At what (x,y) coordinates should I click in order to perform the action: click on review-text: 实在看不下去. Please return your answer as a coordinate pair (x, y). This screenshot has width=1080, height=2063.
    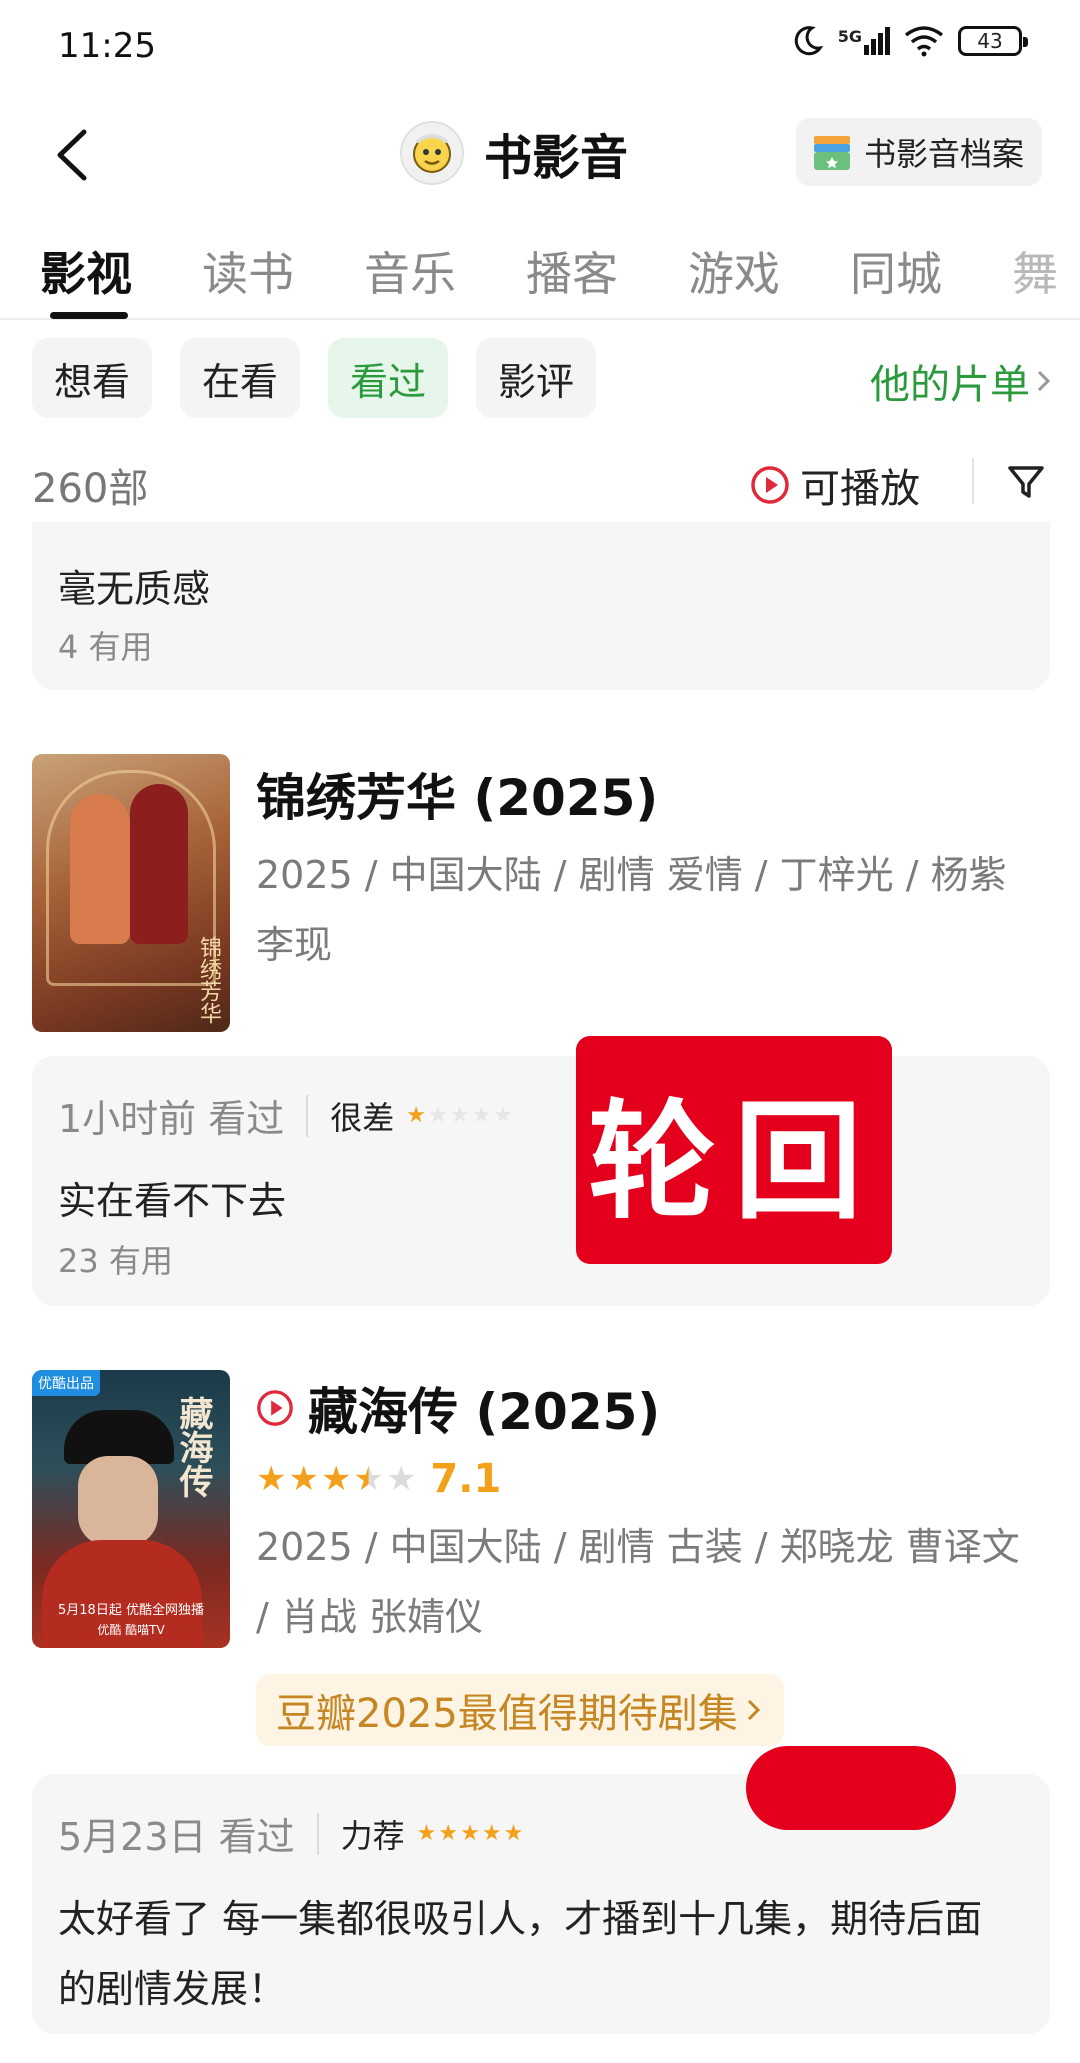
    Looking at the image, I should click on (172, 1201).